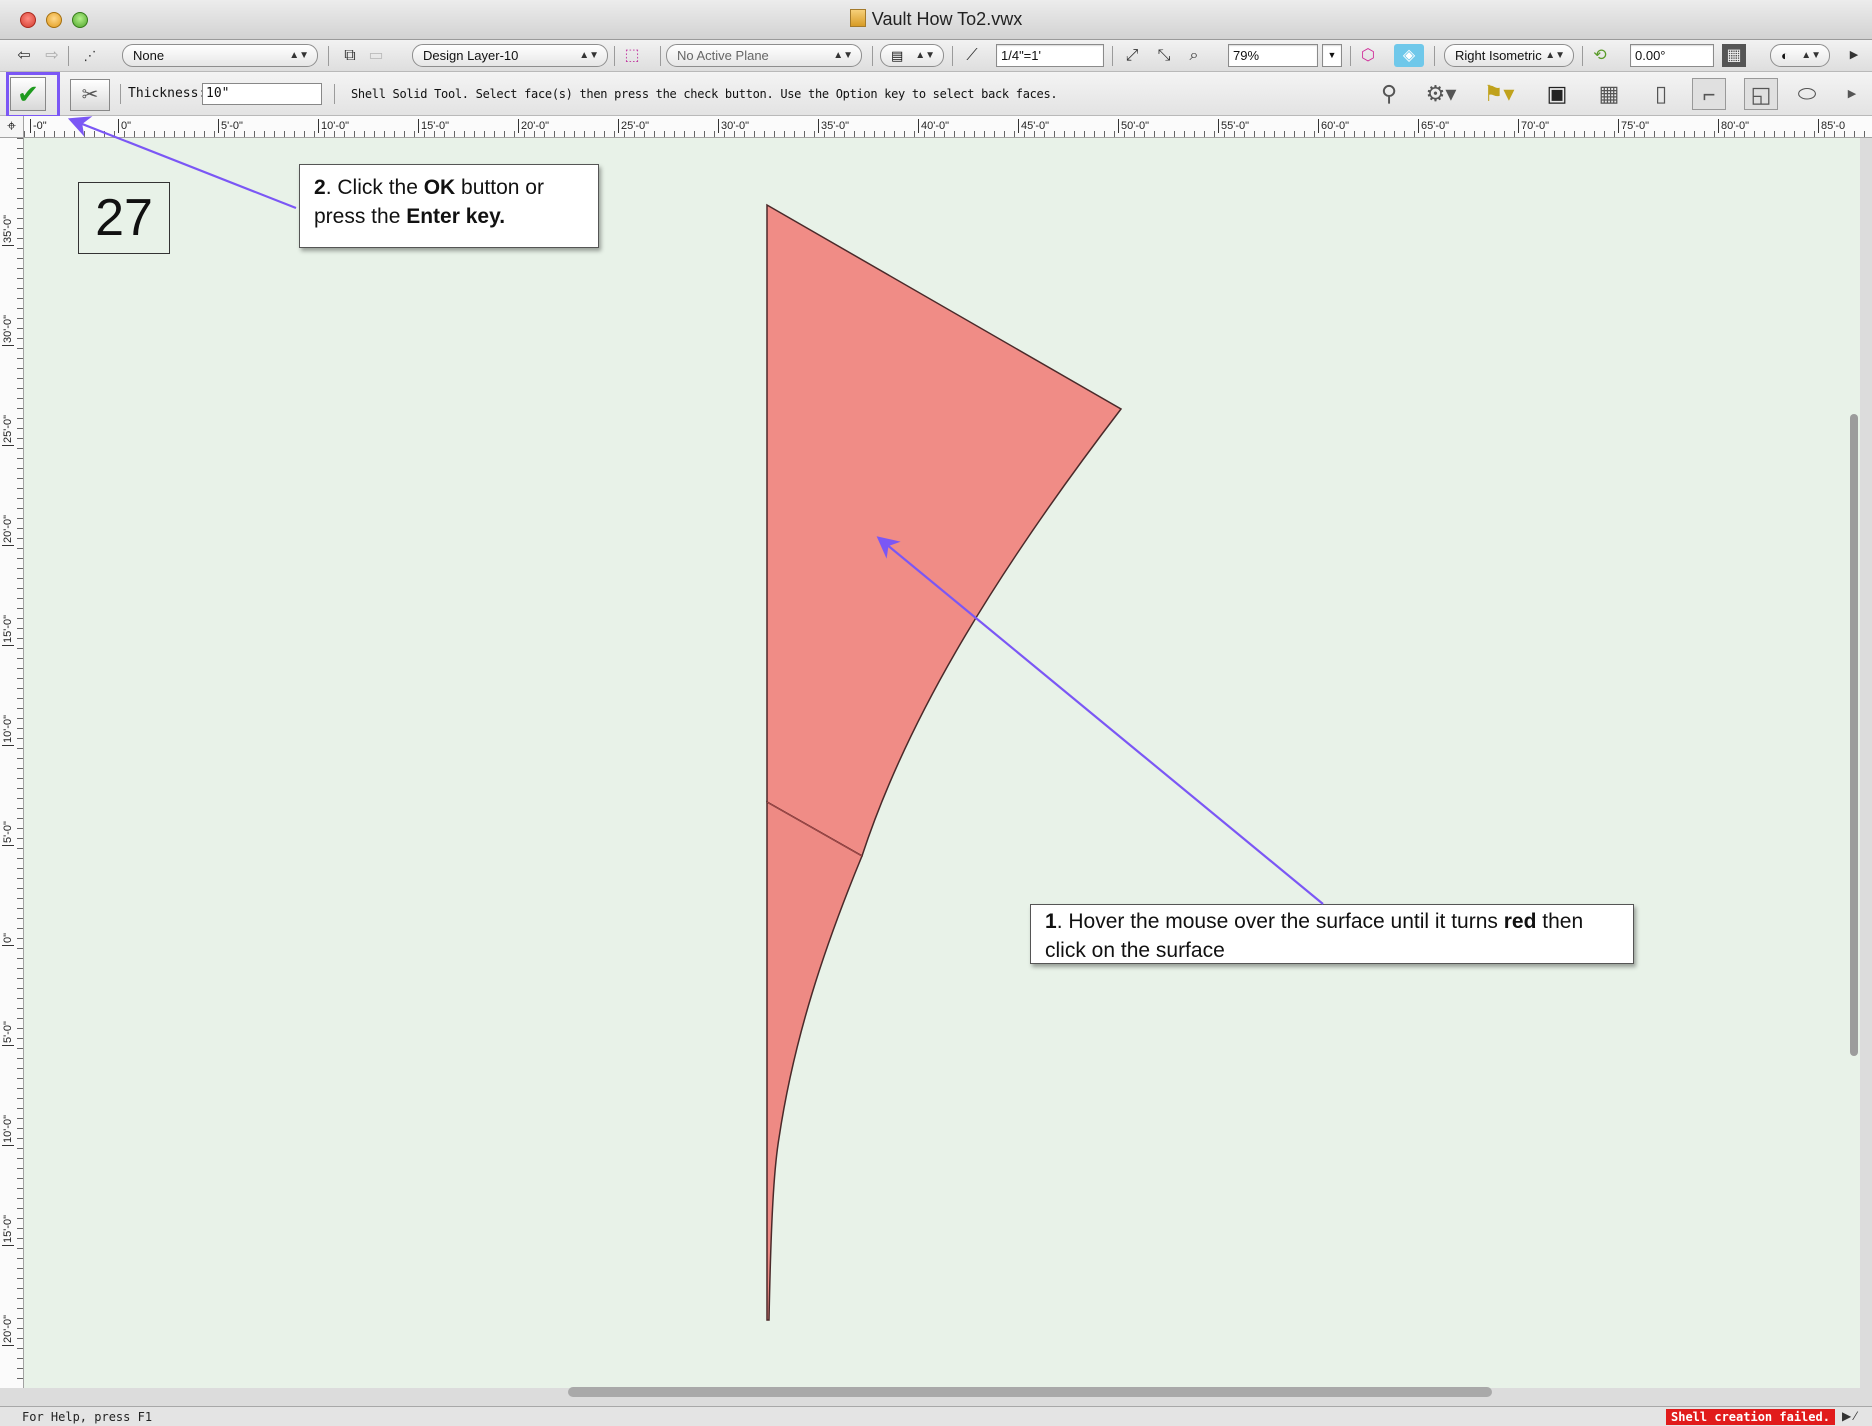 The height and width of the screenshot is (1426, 1872). I want to click on page-setup-popup: ▤ ▲▼, so click(912, 55).